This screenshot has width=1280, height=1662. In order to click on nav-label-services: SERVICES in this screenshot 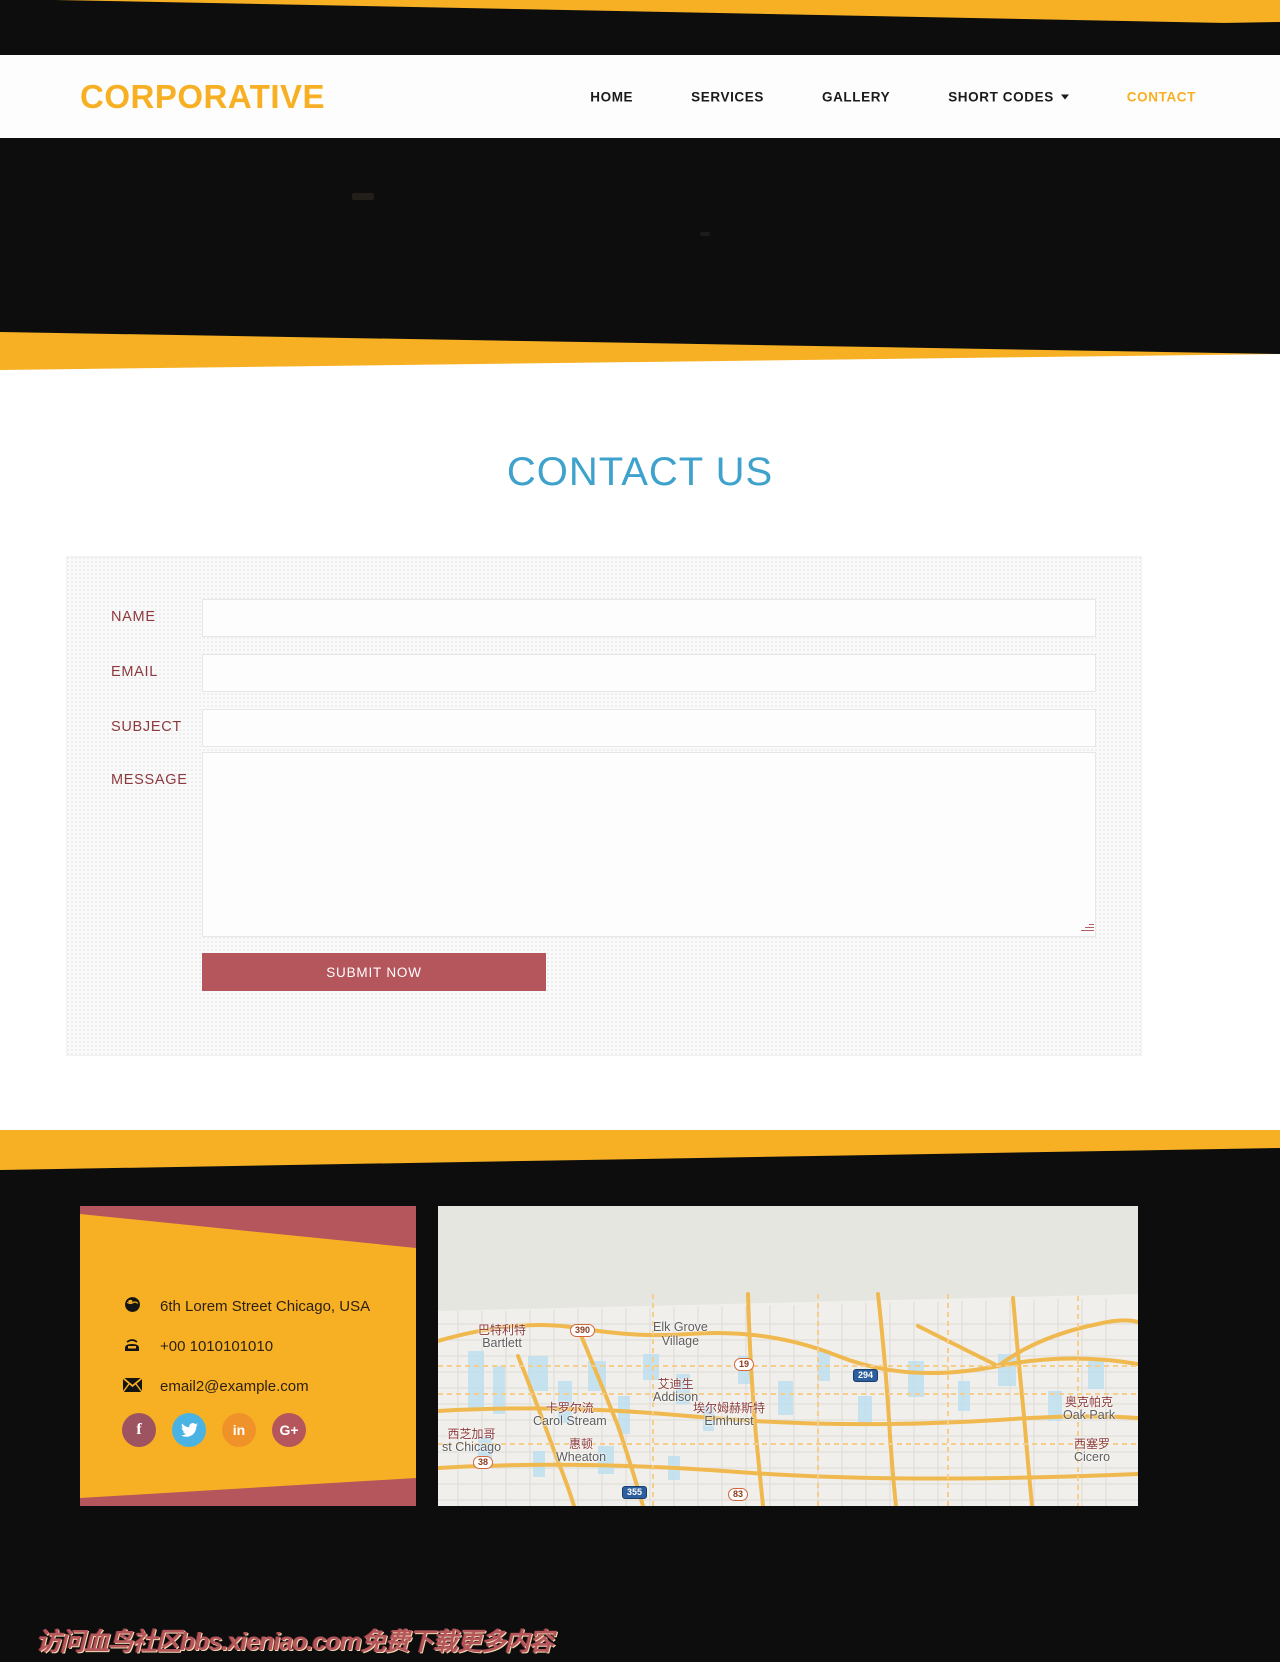, I will do `click(727, 96)`.